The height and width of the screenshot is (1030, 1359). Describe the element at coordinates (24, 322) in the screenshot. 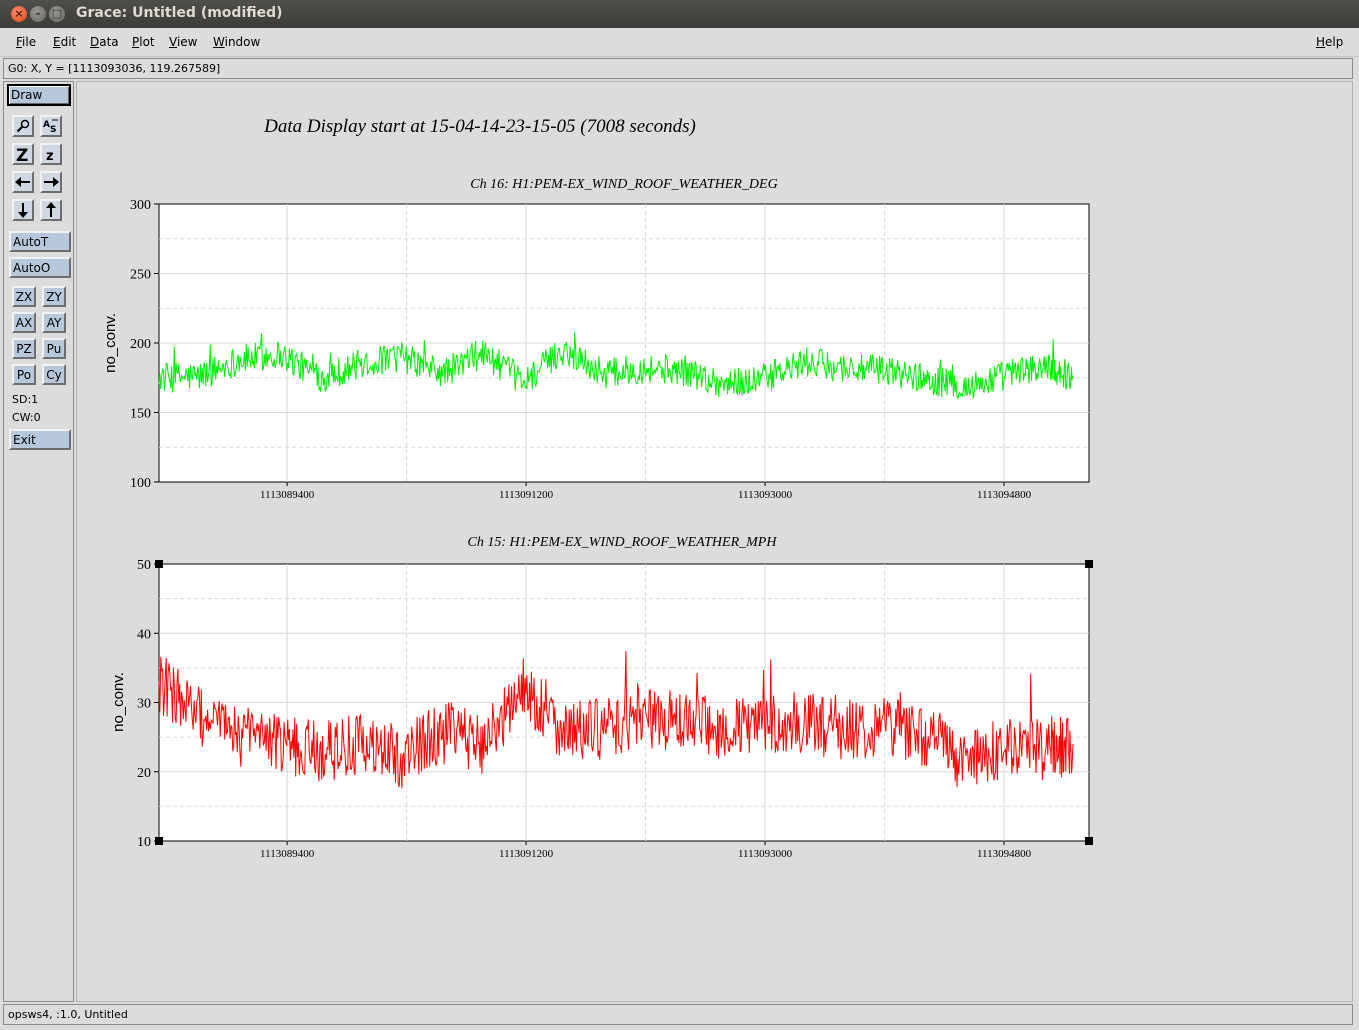

I see `ax-button: AX` at that location.